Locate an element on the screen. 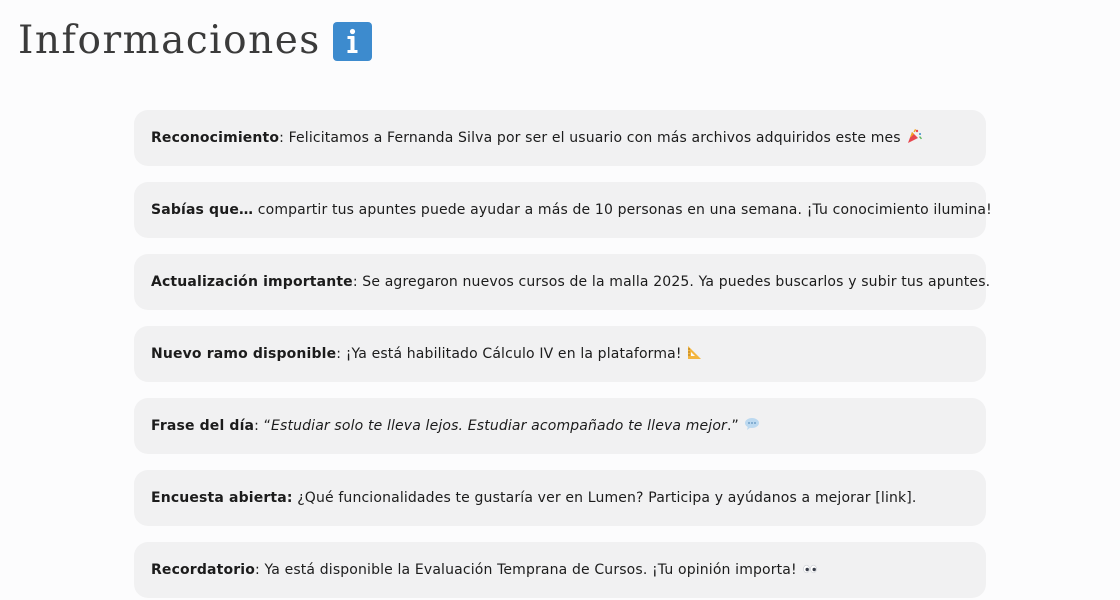 Image resolution: width=1120 pixels, height=600 pixels. announcement-label: Recordatorio is located at coordinates (203, 570).